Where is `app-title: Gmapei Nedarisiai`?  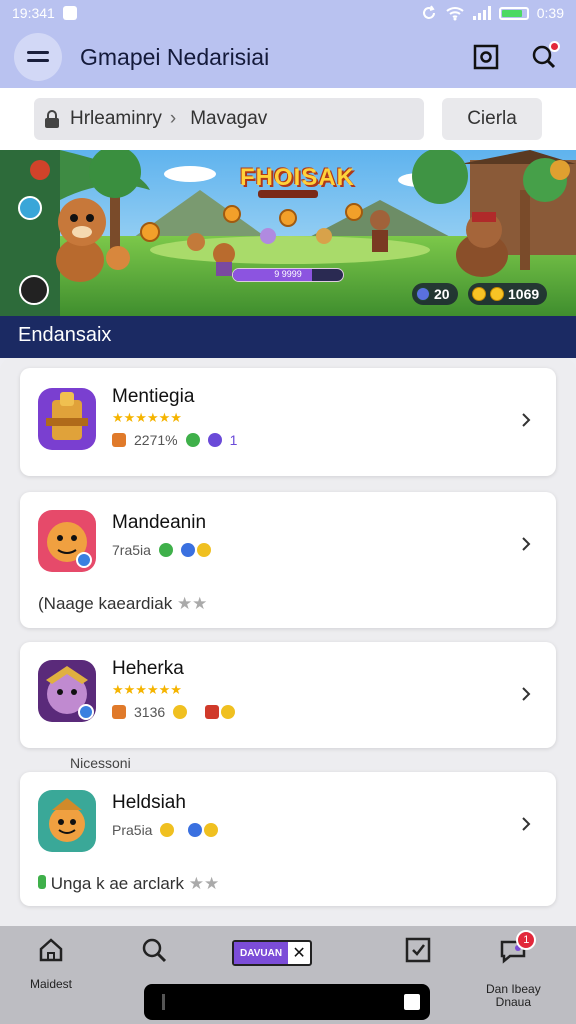
app-title: Gmapei Nedarisiai is located at coordinates (175, 56).